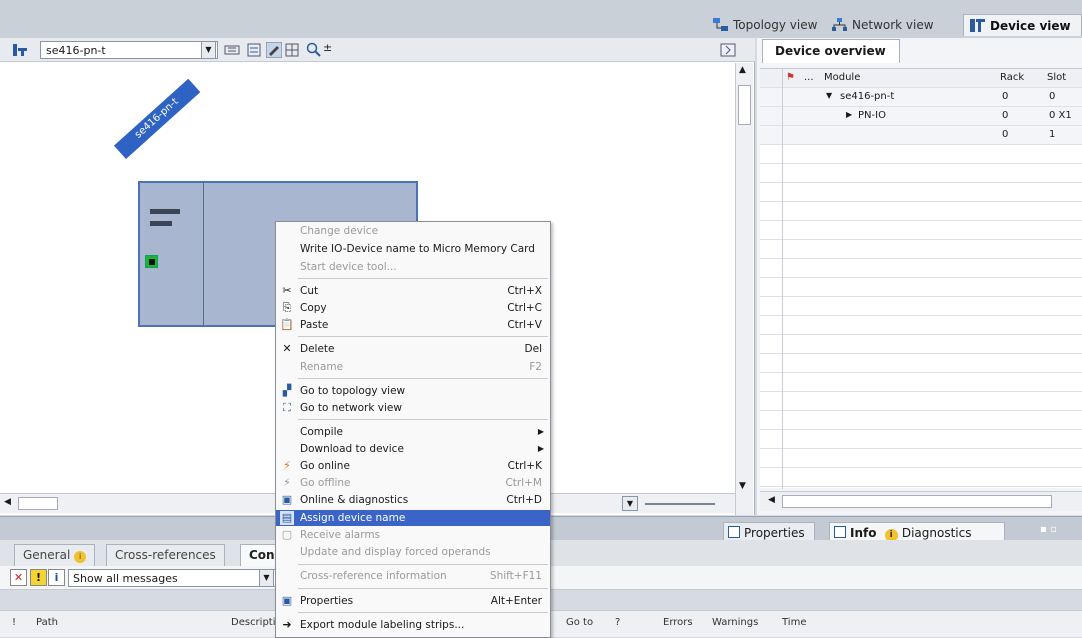 This screenshot has height=638, width=1082. I want to click on name-icon, so click(254, 50).